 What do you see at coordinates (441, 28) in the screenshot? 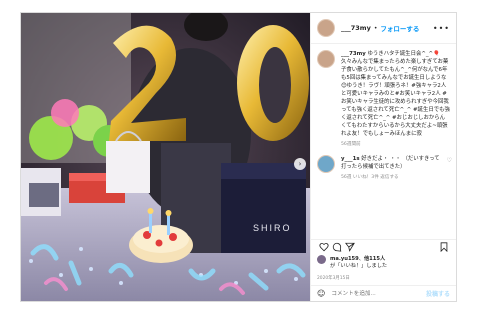
I see `more-icon: •••` at bounding box center [441, 28].